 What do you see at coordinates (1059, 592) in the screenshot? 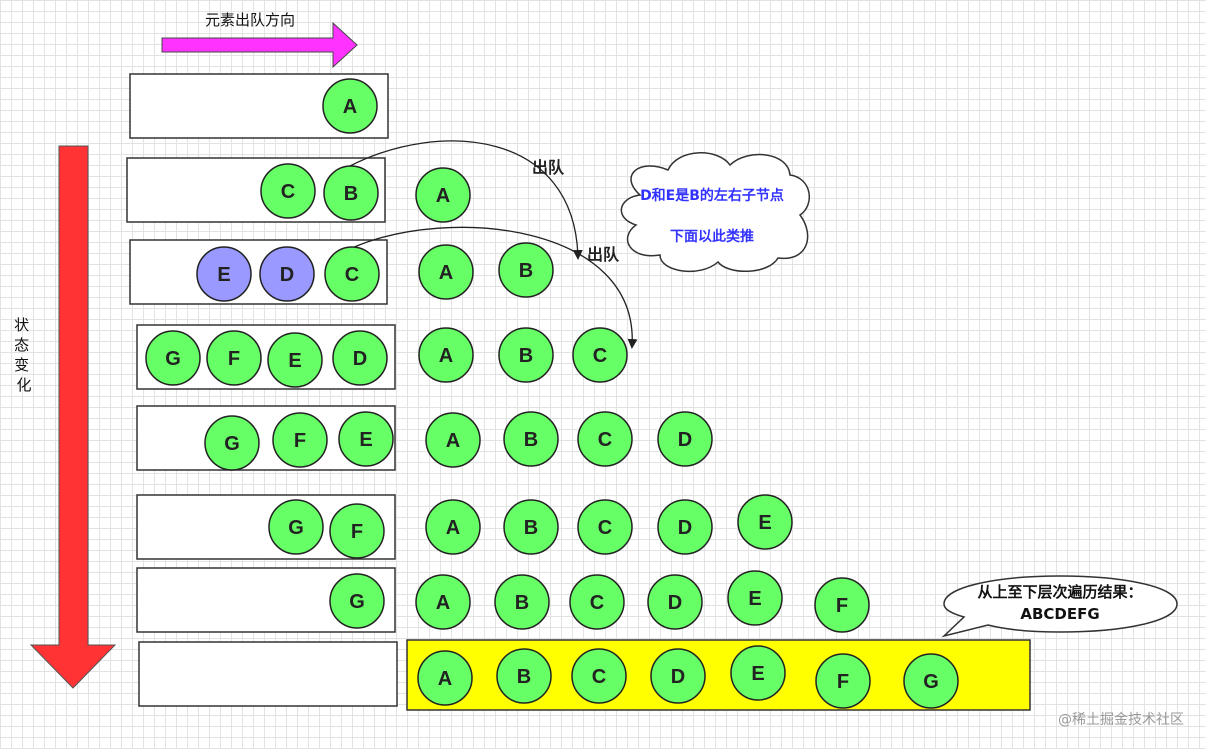
I see `result-note-line1: 从上至下层次遍历结果：` at bounding box center [1059, 592].